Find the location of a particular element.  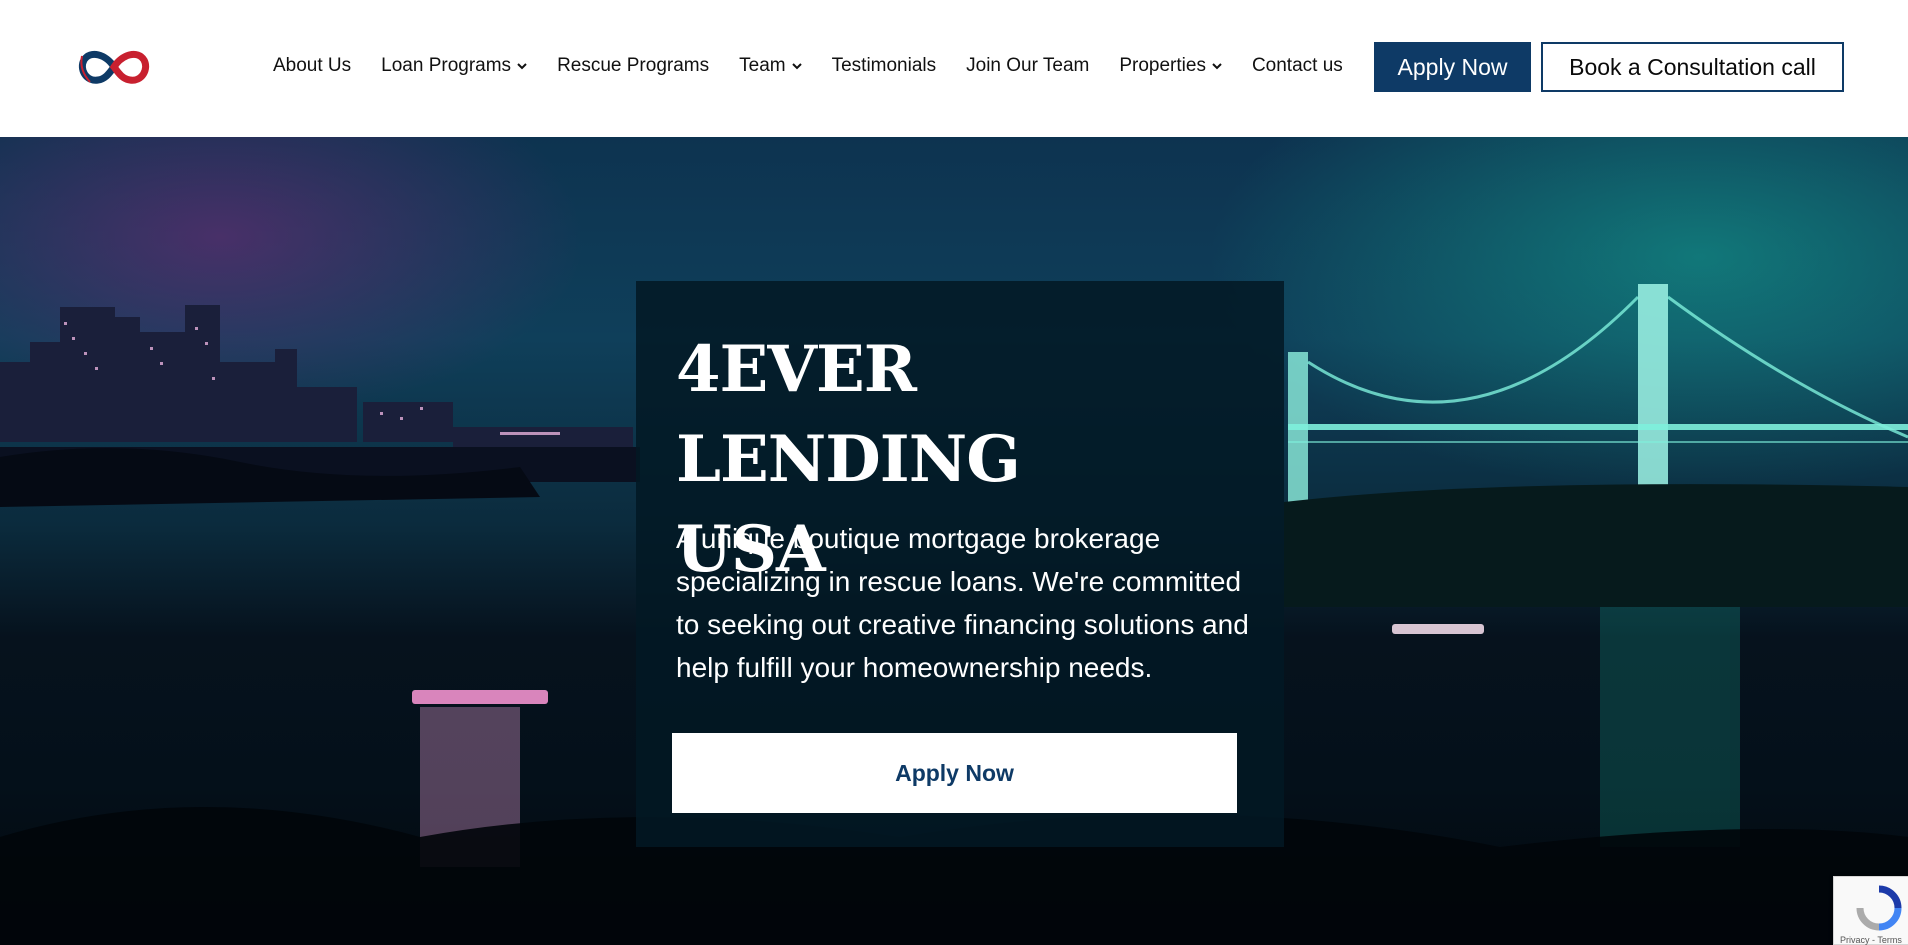

nav-team: Team is located at coordinates (770, 66).